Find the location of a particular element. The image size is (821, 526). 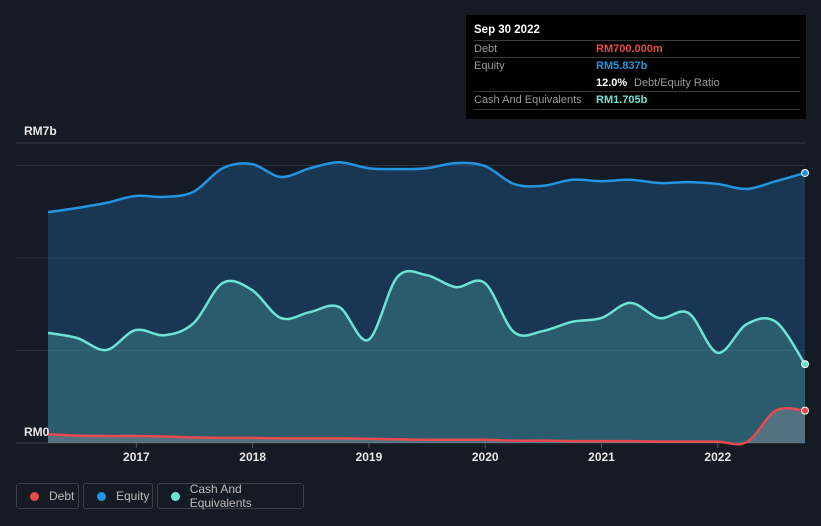

x-tick-label: 2021 is located at coordinates (601, 457).